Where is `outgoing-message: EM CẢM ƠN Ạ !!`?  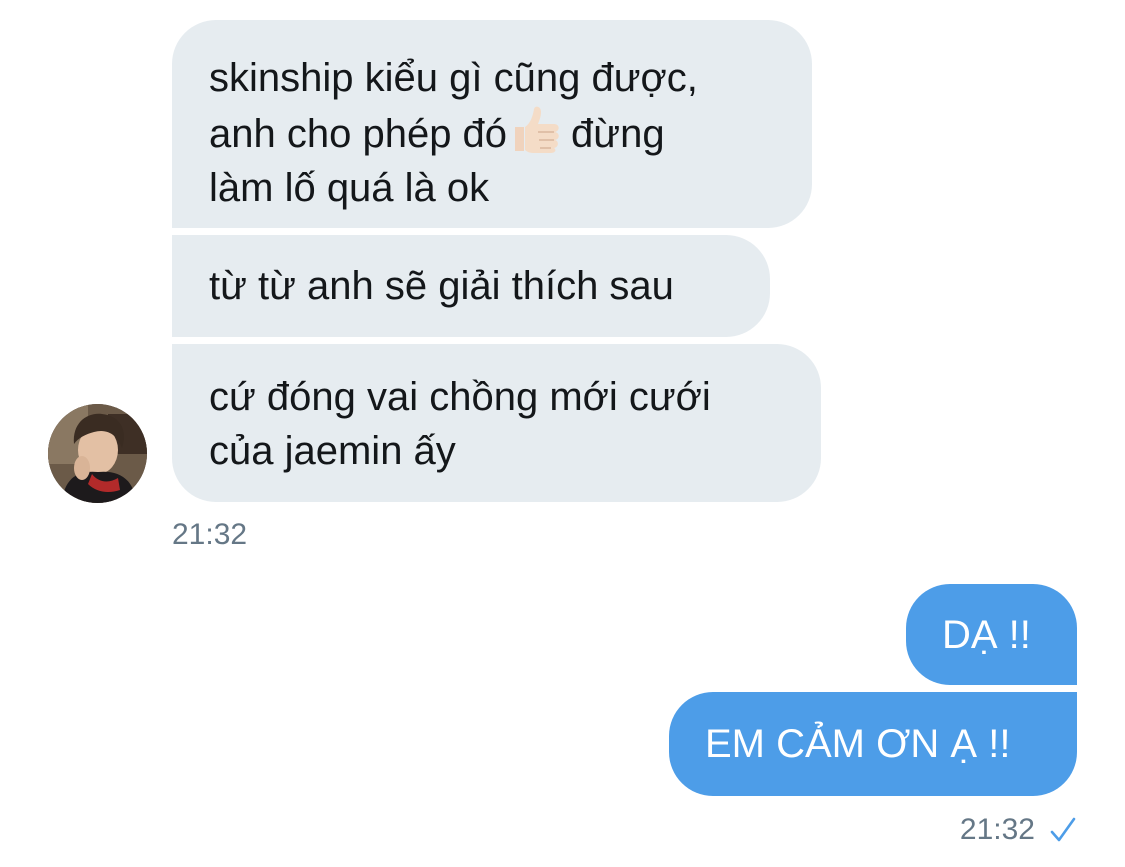
outgoing-message: EM CẢM ƠN Ạ !! is located at coordinates (873, 744).